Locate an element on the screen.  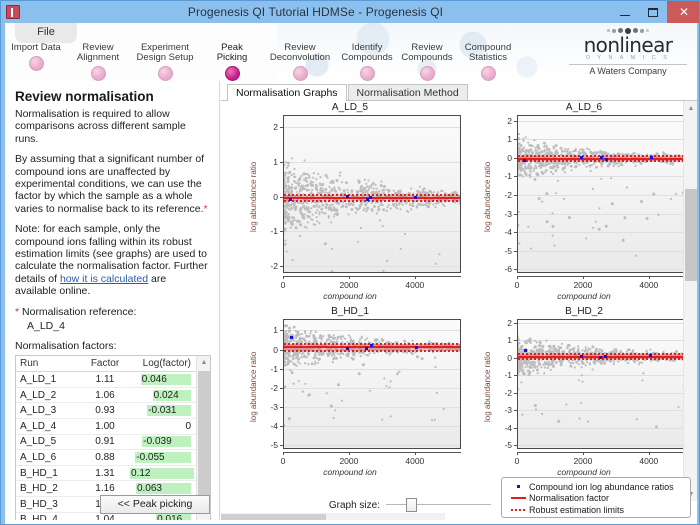
close-button: ✕ is located at coordinates (683, 12).